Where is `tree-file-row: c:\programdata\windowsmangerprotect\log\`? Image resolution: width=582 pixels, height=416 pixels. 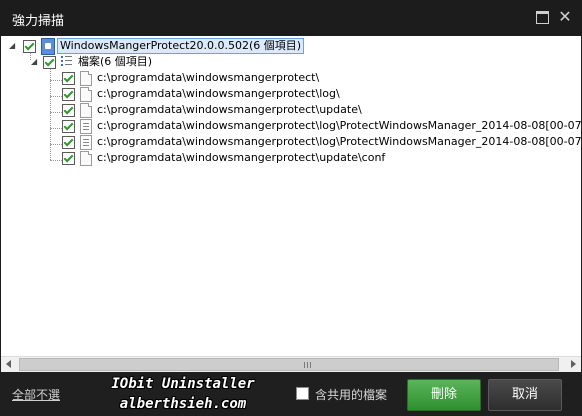
tree-file-row: c:\programdata\windowsmangerprotect\log\ is located at coordinates (291, 94).